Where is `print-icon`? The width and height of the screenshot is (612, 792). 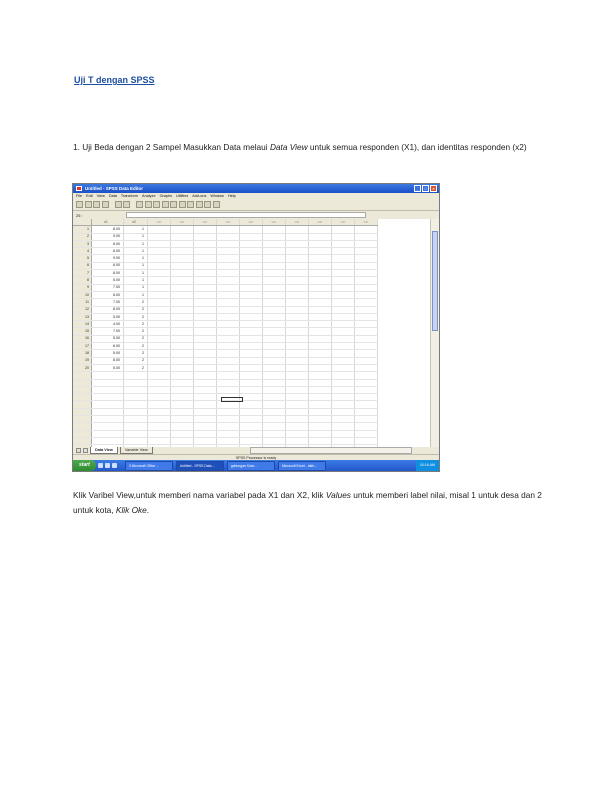
print-icon is located at coordinates (96, 204).